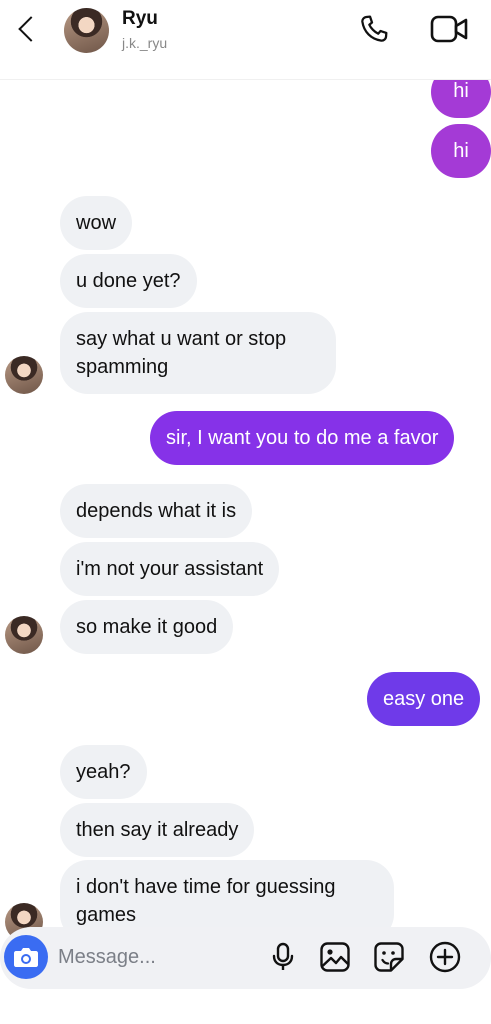 Image resolution: width=491 pixels, height=1024 pixels. Describe the element at coordinates (128, 281) in the screenshot. I see `message-received: u done yet?` at that location.